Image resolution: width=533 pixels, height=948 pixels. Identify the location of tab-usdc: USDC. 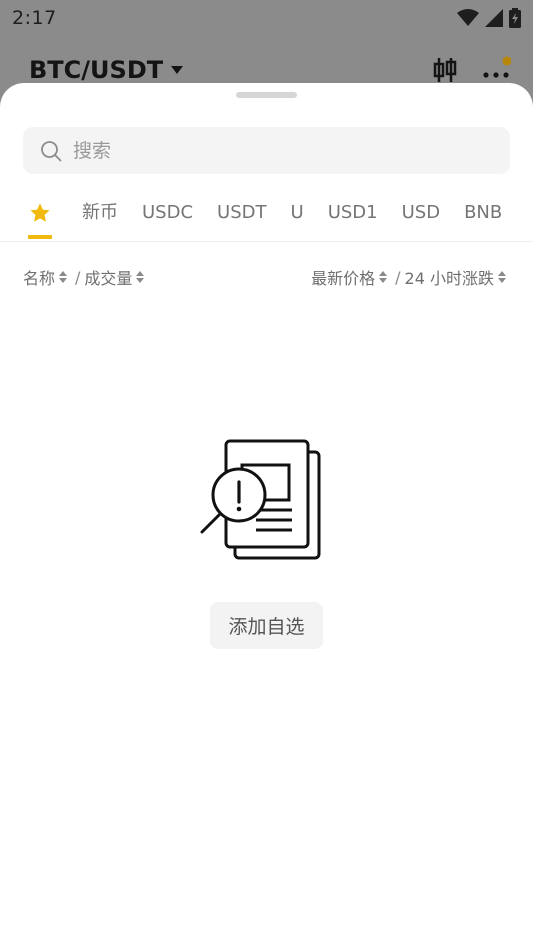
(167, 213).